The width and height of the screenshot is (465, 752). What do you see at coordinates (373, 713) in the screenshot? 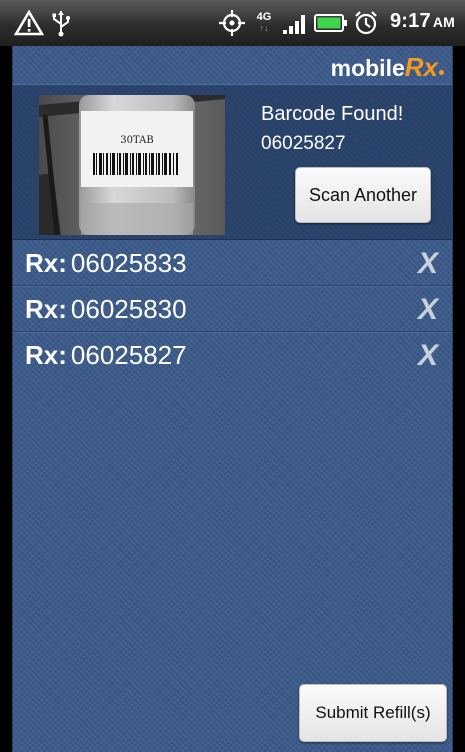
I see `submit-refills-button: Submit Refill(s)` at bounding box center [373, 713].